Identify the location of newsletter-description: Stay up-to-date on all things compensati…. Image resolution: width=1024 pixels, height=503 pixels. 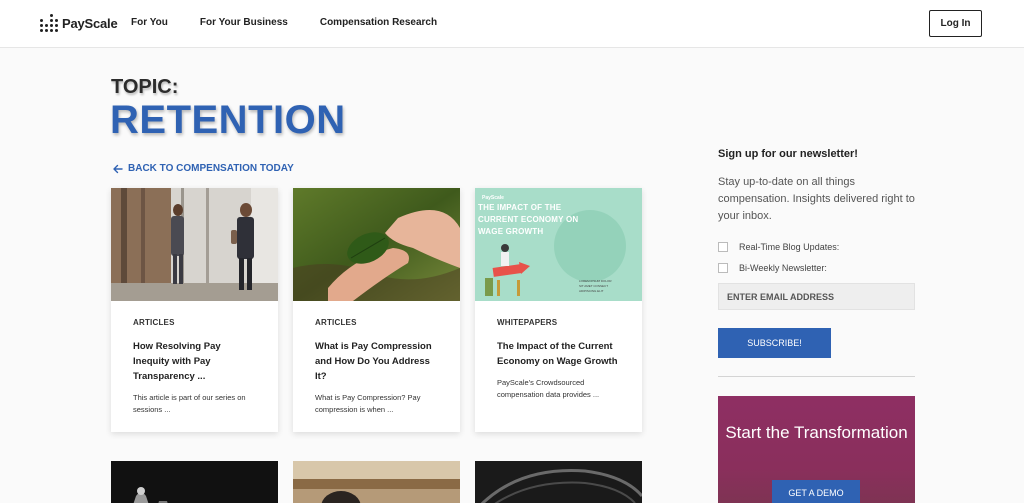
(816, 199).